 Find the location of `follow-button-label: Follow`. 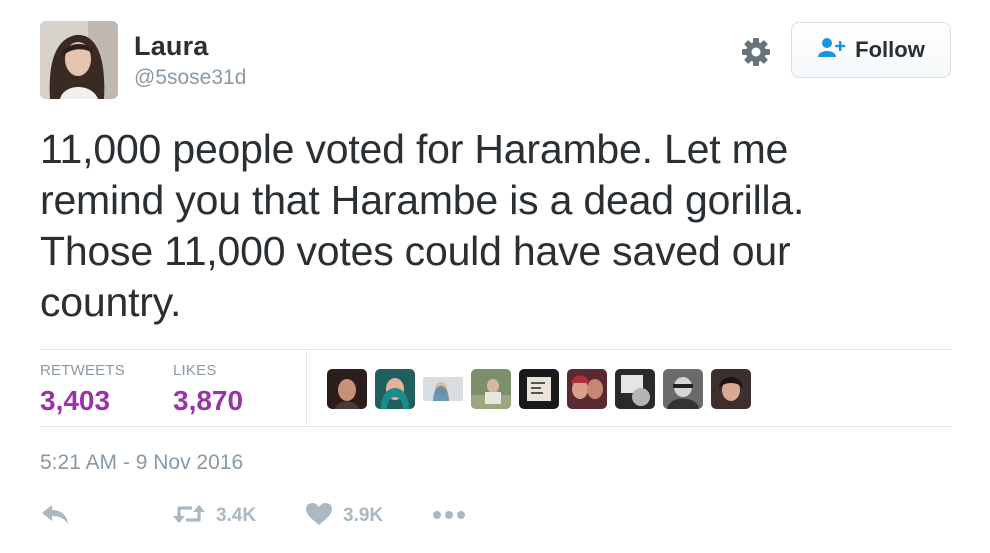

follow-button-label: Follow is located at coordinates (890, 49).